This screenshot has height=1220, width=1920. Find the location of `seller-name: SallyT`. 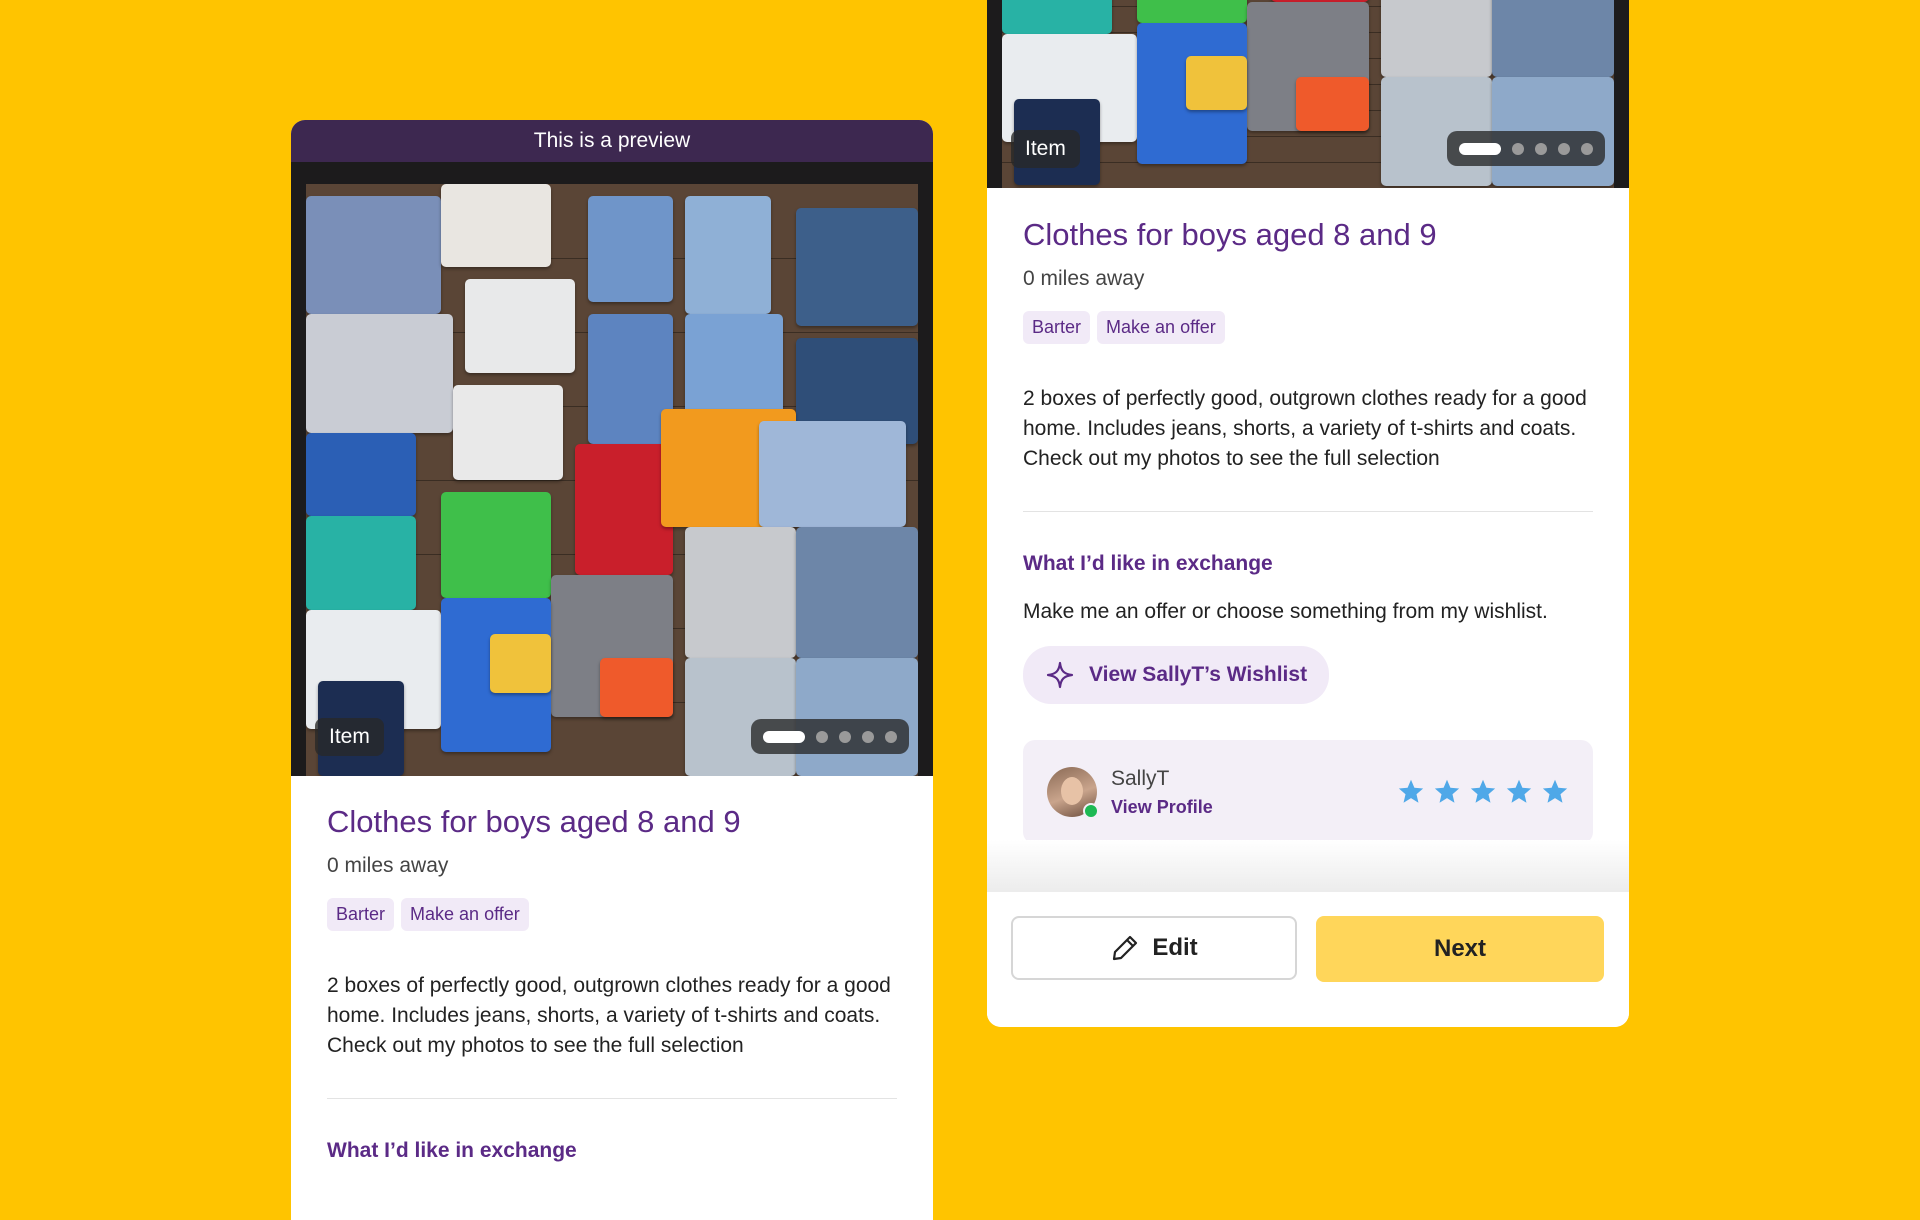

seller-name: SallyT is located at coordinates (1140, 778).